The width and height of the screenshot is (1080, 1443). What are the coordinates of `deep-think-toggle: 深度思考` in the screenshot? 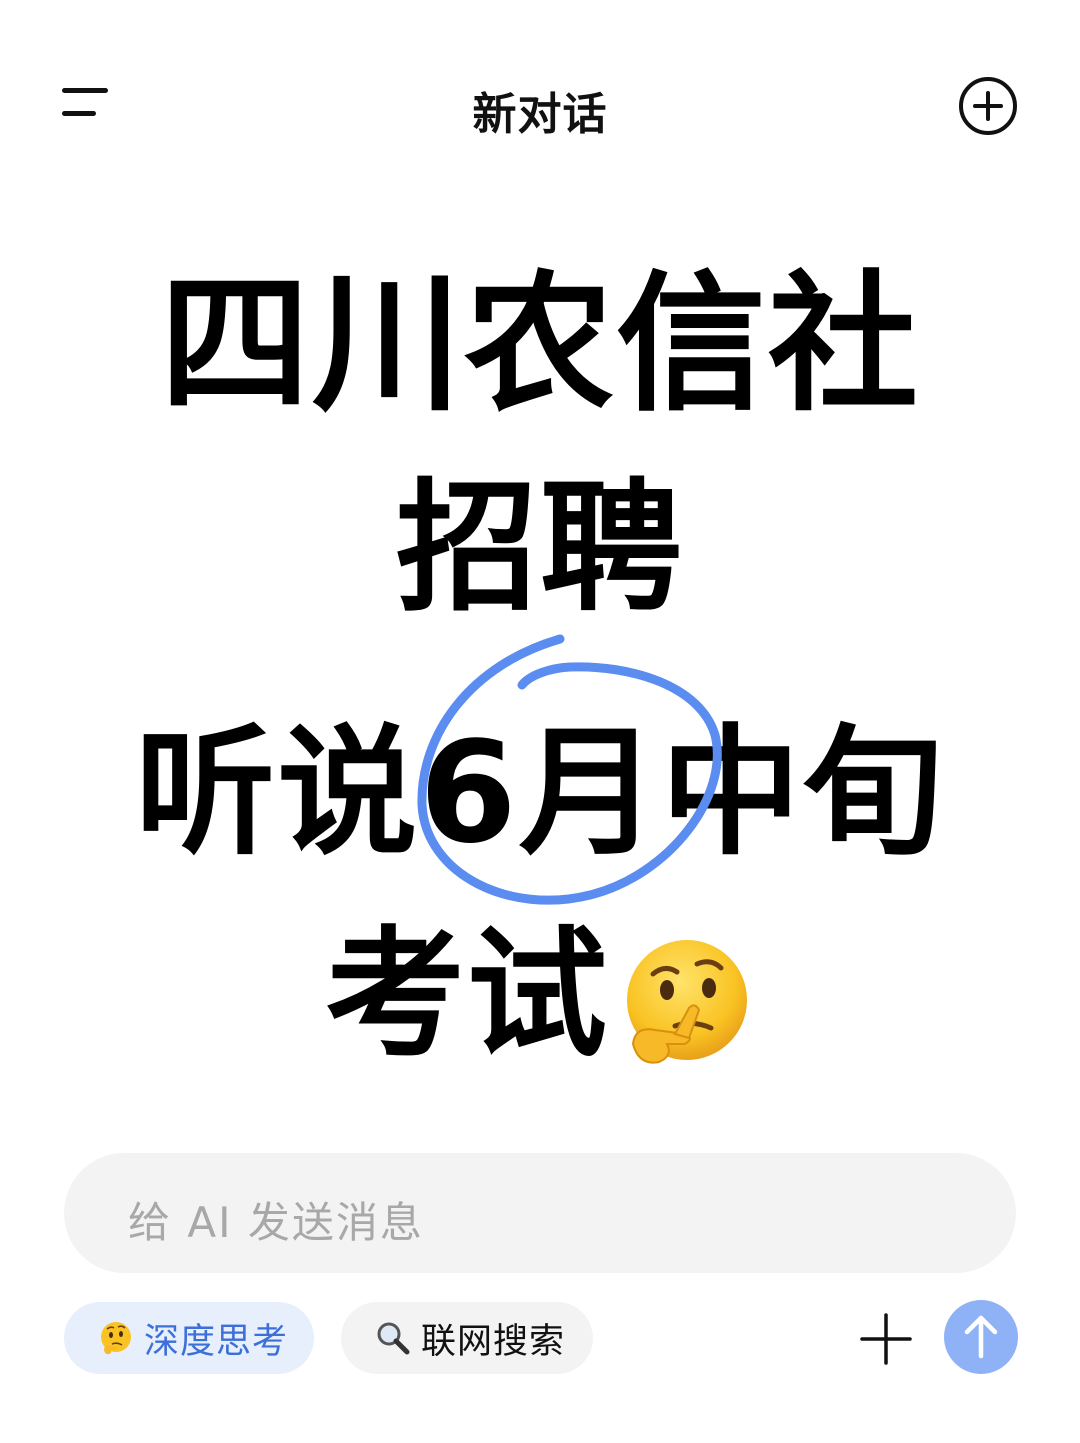 It's located at (189, 1338).